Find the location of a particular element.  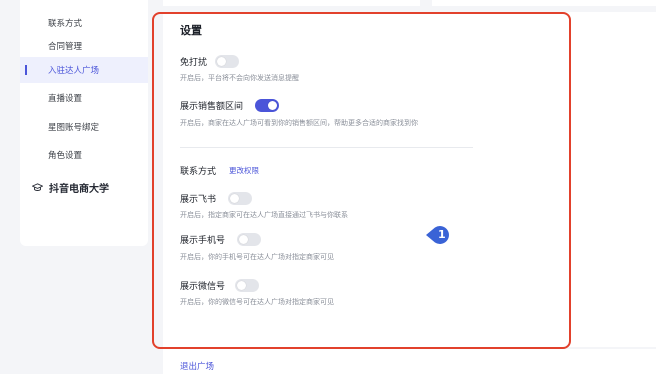

sidebar-item-label: 直播设置 is located at coordinates (65, 99).